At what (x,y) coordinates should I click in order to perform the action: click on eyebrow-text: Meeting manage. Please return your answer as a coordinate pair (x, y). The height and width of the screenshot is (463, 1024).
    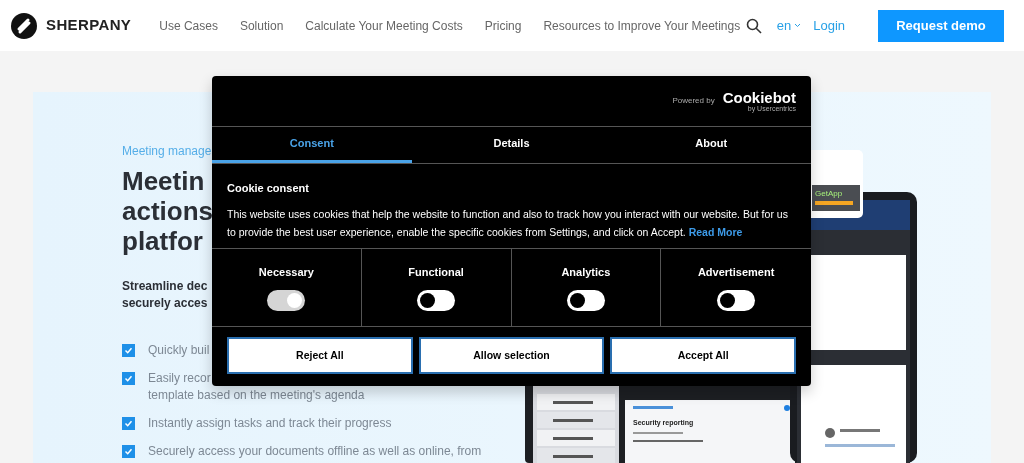
    Looking at the image, I should click on (167, 151).